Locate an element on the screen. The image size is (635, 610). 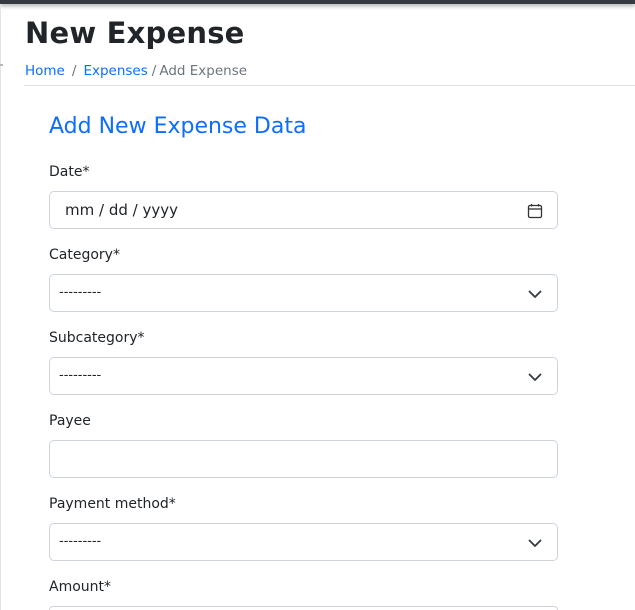
payment-method-label: Payment method* is located at coordinates (112, 504).